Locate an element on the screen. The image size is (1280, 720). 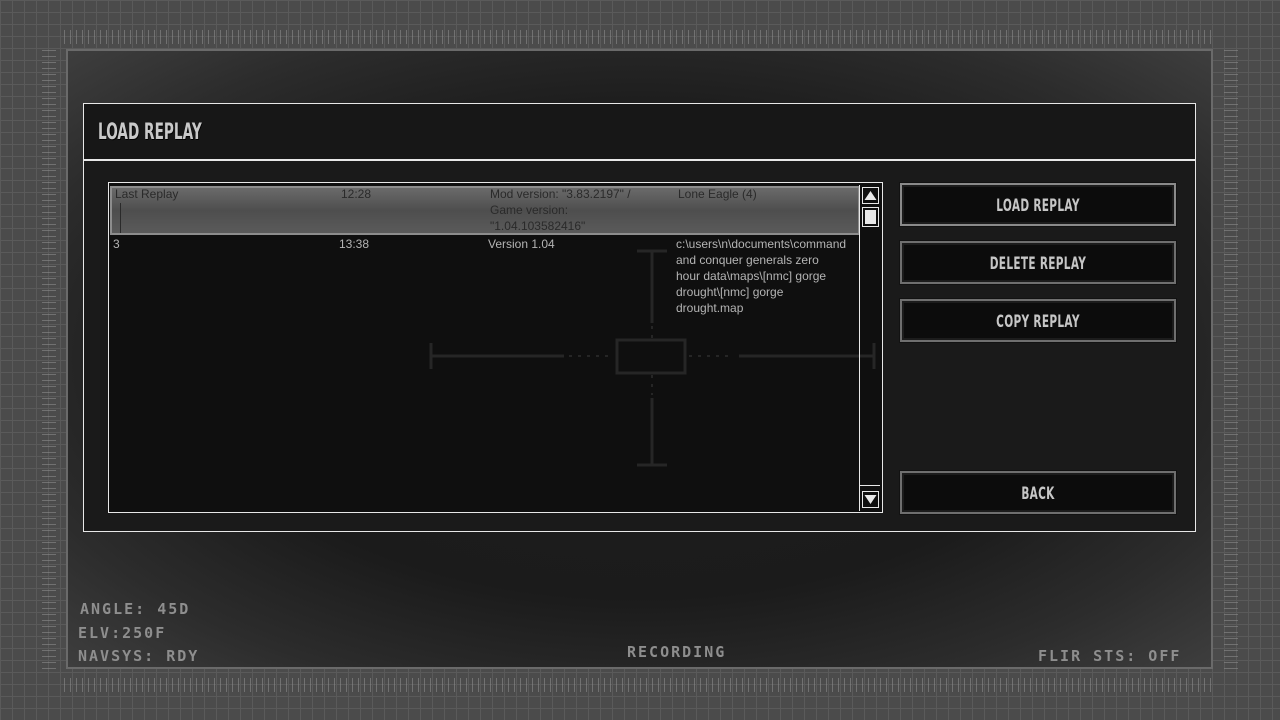
right-ruler is located at coordinates (1231, 360).